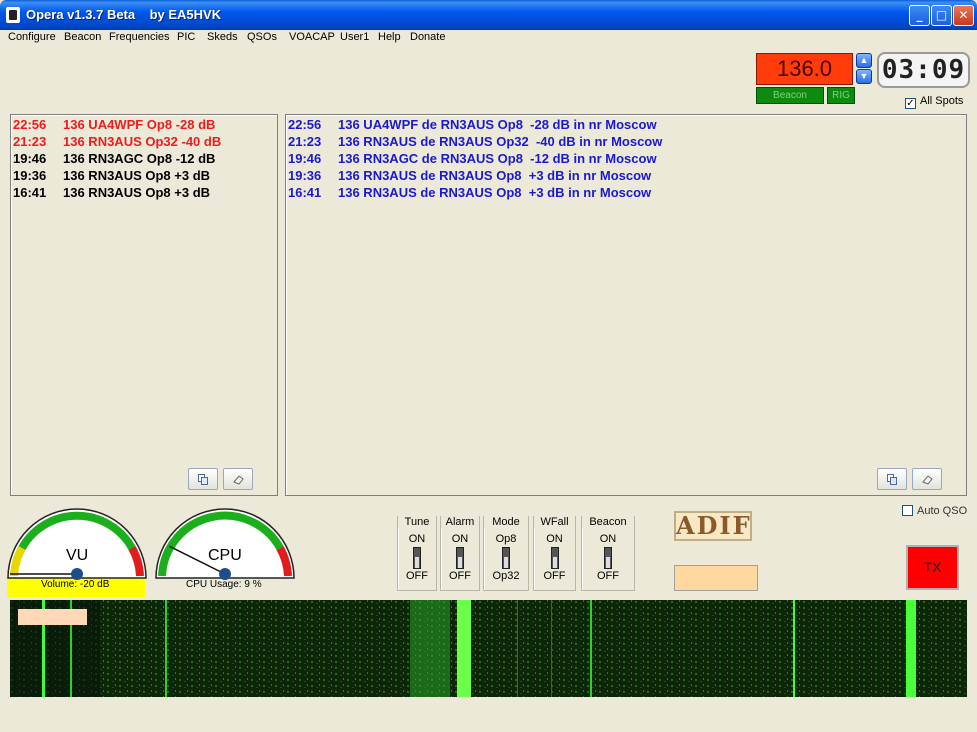 The image size is (977, 732). Describe the element at coordinates (52, 617) in the screenshot. I see `waterfall-label-box` at that location.